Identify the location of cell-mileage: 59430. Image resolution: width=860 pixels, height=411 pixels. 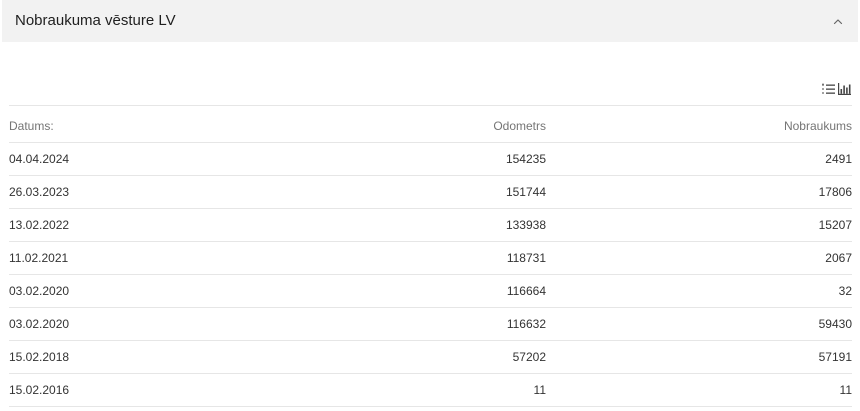
(835, 324).